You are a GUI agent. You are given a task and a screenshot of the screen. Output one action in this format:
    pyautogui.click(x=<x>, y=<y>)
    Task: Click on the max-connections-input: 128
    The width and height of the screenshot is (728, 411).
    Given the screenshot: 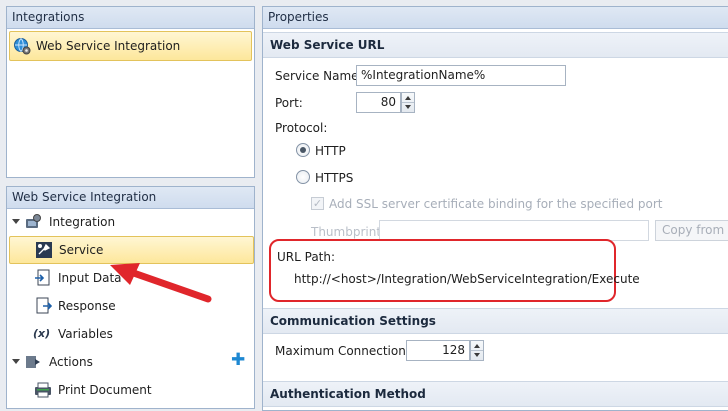 What is the action you would take?
    pyautogui.click(x=438, y=350)
    